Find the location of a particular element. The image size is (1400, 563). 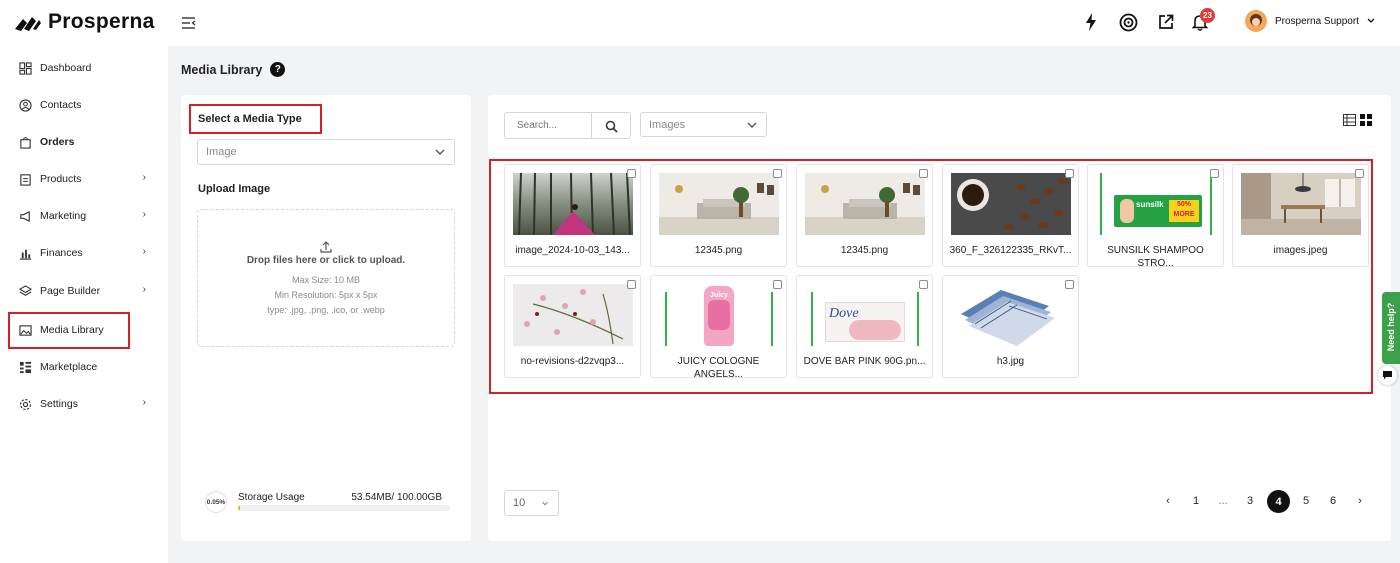

sidebar-item-label: Page Builder is located at coordinates (70, 291).